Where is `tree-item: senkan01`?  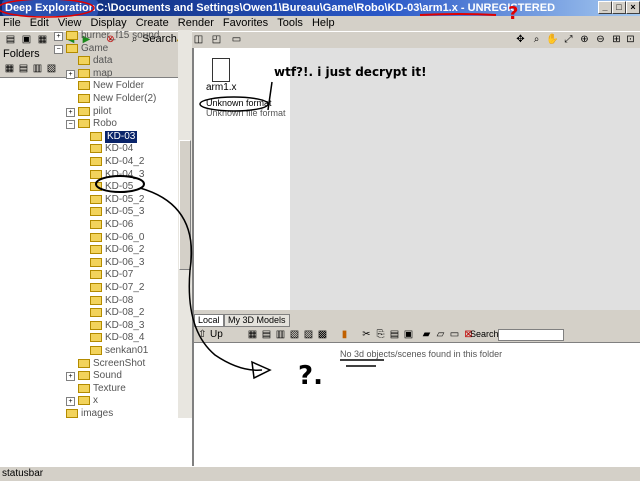 tree-item: senkan01 is located at coordinates (89, 351).